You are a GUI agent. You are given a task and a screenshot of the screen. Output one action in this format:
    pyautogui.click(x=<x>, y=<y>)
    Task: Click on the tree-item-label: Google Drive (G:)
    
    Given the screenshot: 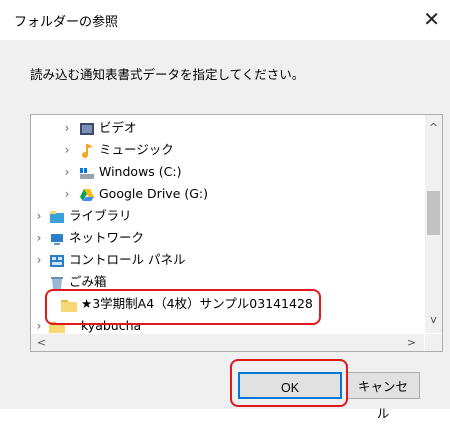 What is the action you would take?
    pyautogui.click(x=154, y=193)
    